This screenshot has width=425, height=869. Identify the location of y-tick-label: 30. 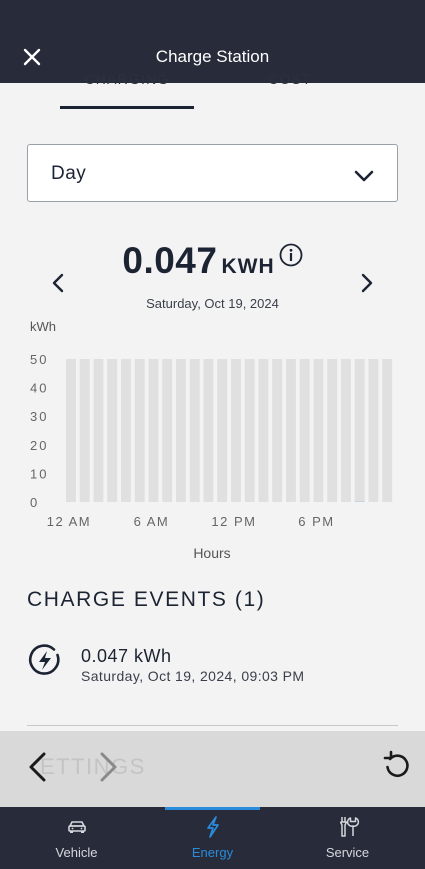
(39, 416).